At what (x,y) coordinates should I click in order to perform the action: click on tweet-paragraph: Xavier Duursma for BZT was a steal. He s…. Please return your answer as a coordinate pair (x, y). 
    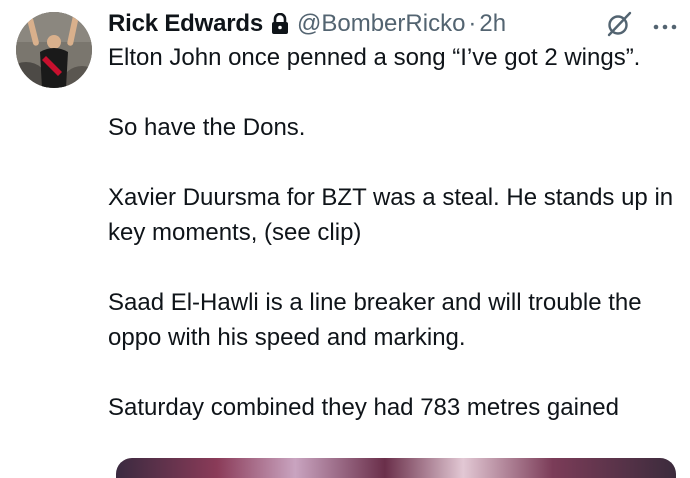
    Looking at the image, I should click on (391, 215).